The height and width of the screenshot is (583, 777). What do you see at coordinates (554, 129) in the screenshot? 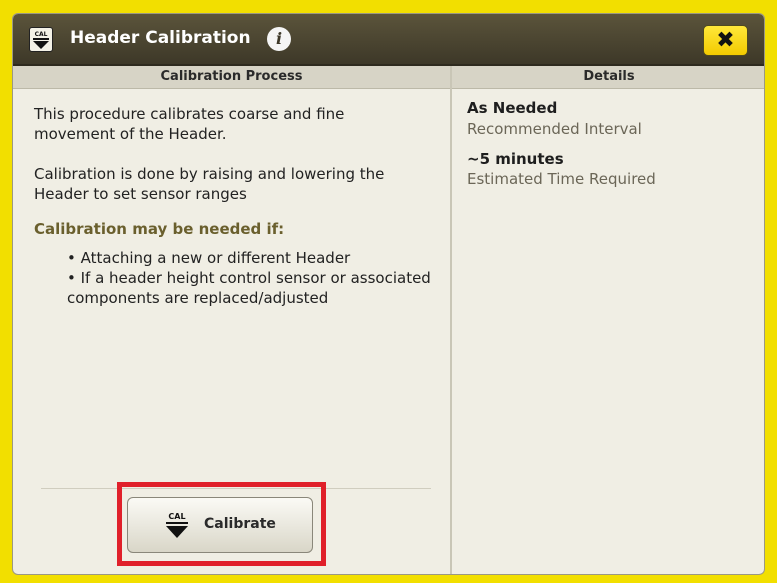
I see `recommended-interval-caption: Recommended Interval` at bounding box center [554, 129].